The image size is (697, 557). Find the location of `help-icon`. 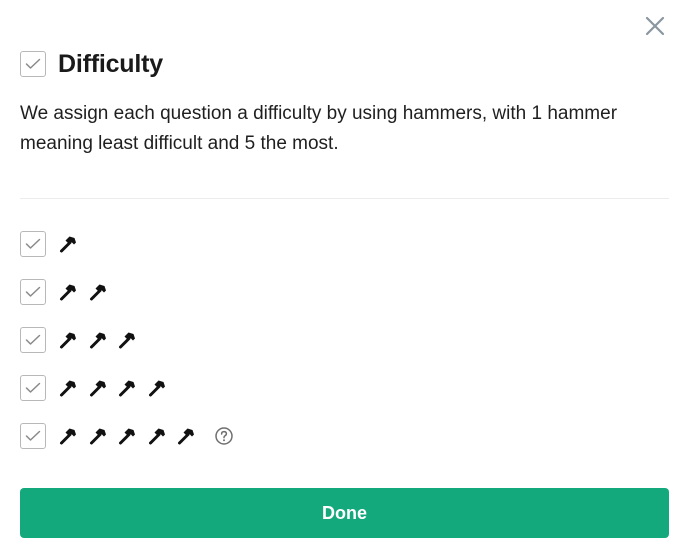

help-icon is located at coordinates (224, 436).